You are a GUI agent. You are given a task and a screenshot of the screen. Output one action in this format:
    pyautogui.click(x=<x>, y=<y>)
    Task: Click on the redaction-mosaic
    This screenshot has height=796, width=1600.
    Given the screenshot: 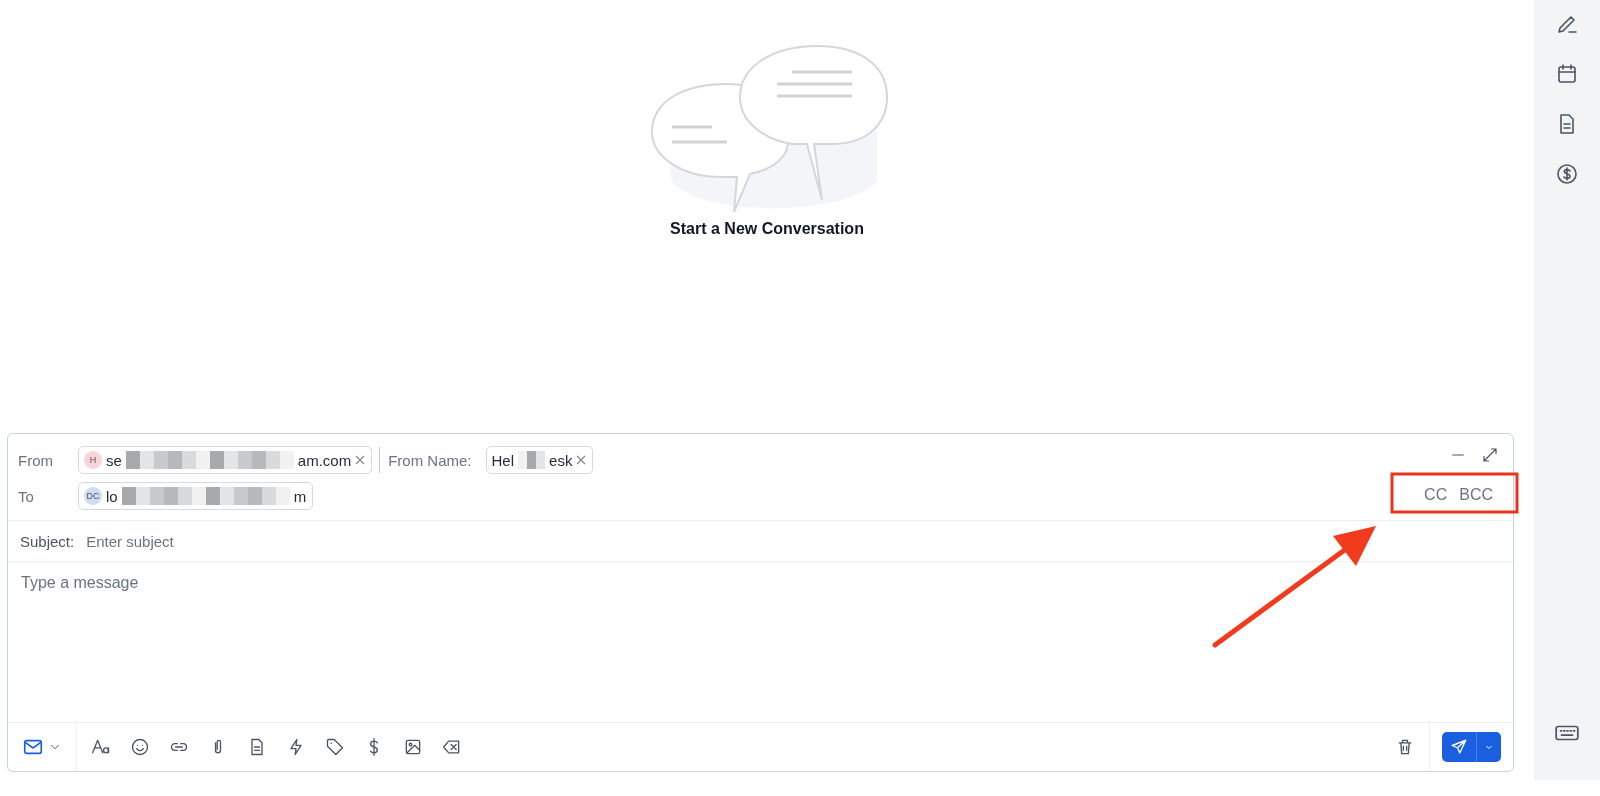 What is the action you would take?
    pyautogui.click(x=532, y=460)
    